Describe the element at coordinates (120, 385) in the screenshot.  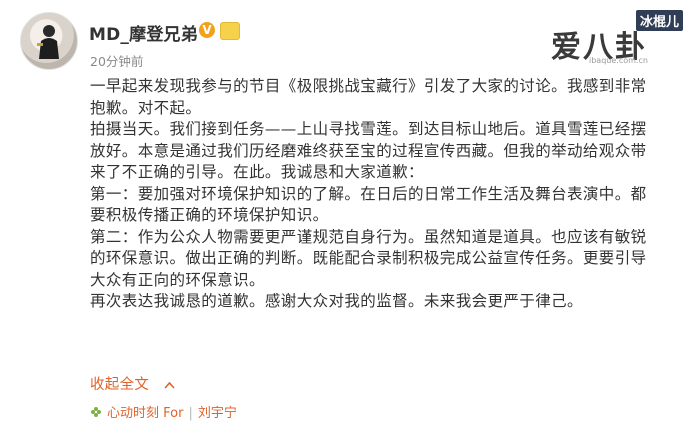
I see `collapse-label: 收起全文` at that location.